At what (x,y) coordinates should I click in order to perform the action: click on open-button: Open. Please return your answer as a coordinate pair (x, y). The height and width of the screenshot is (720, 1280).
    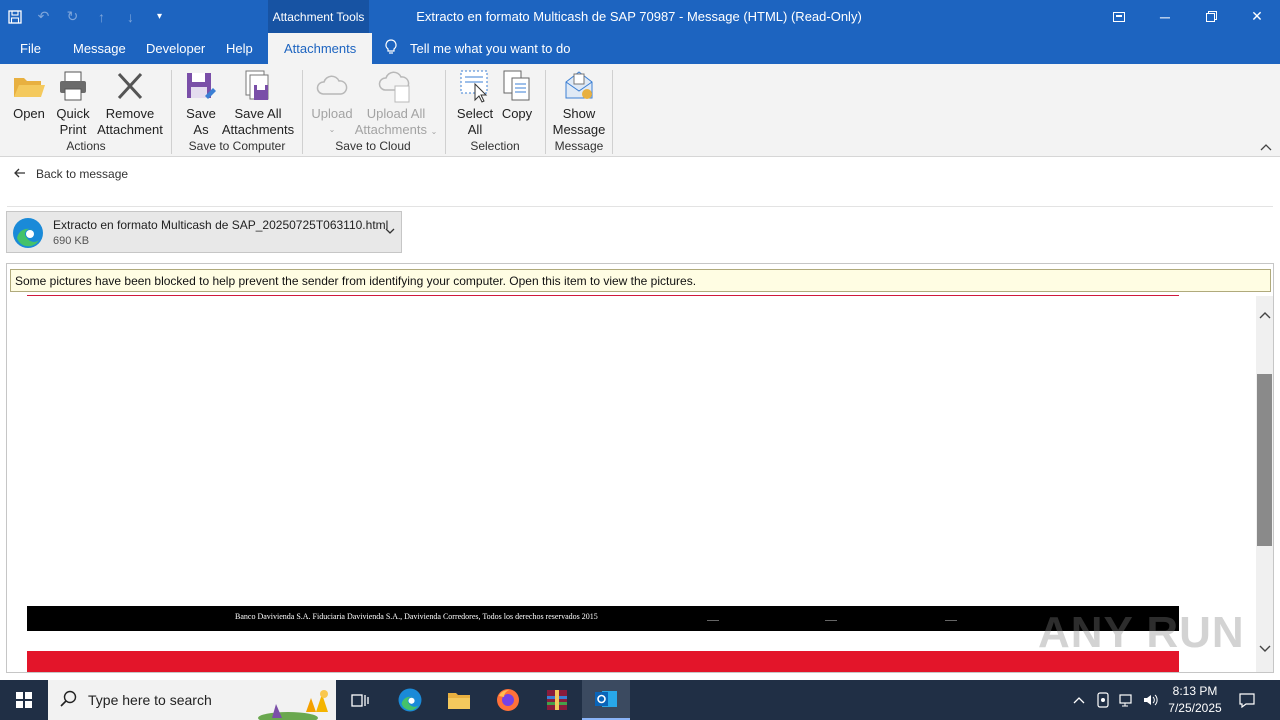
    Looking at the image, I should click on (29, 95).